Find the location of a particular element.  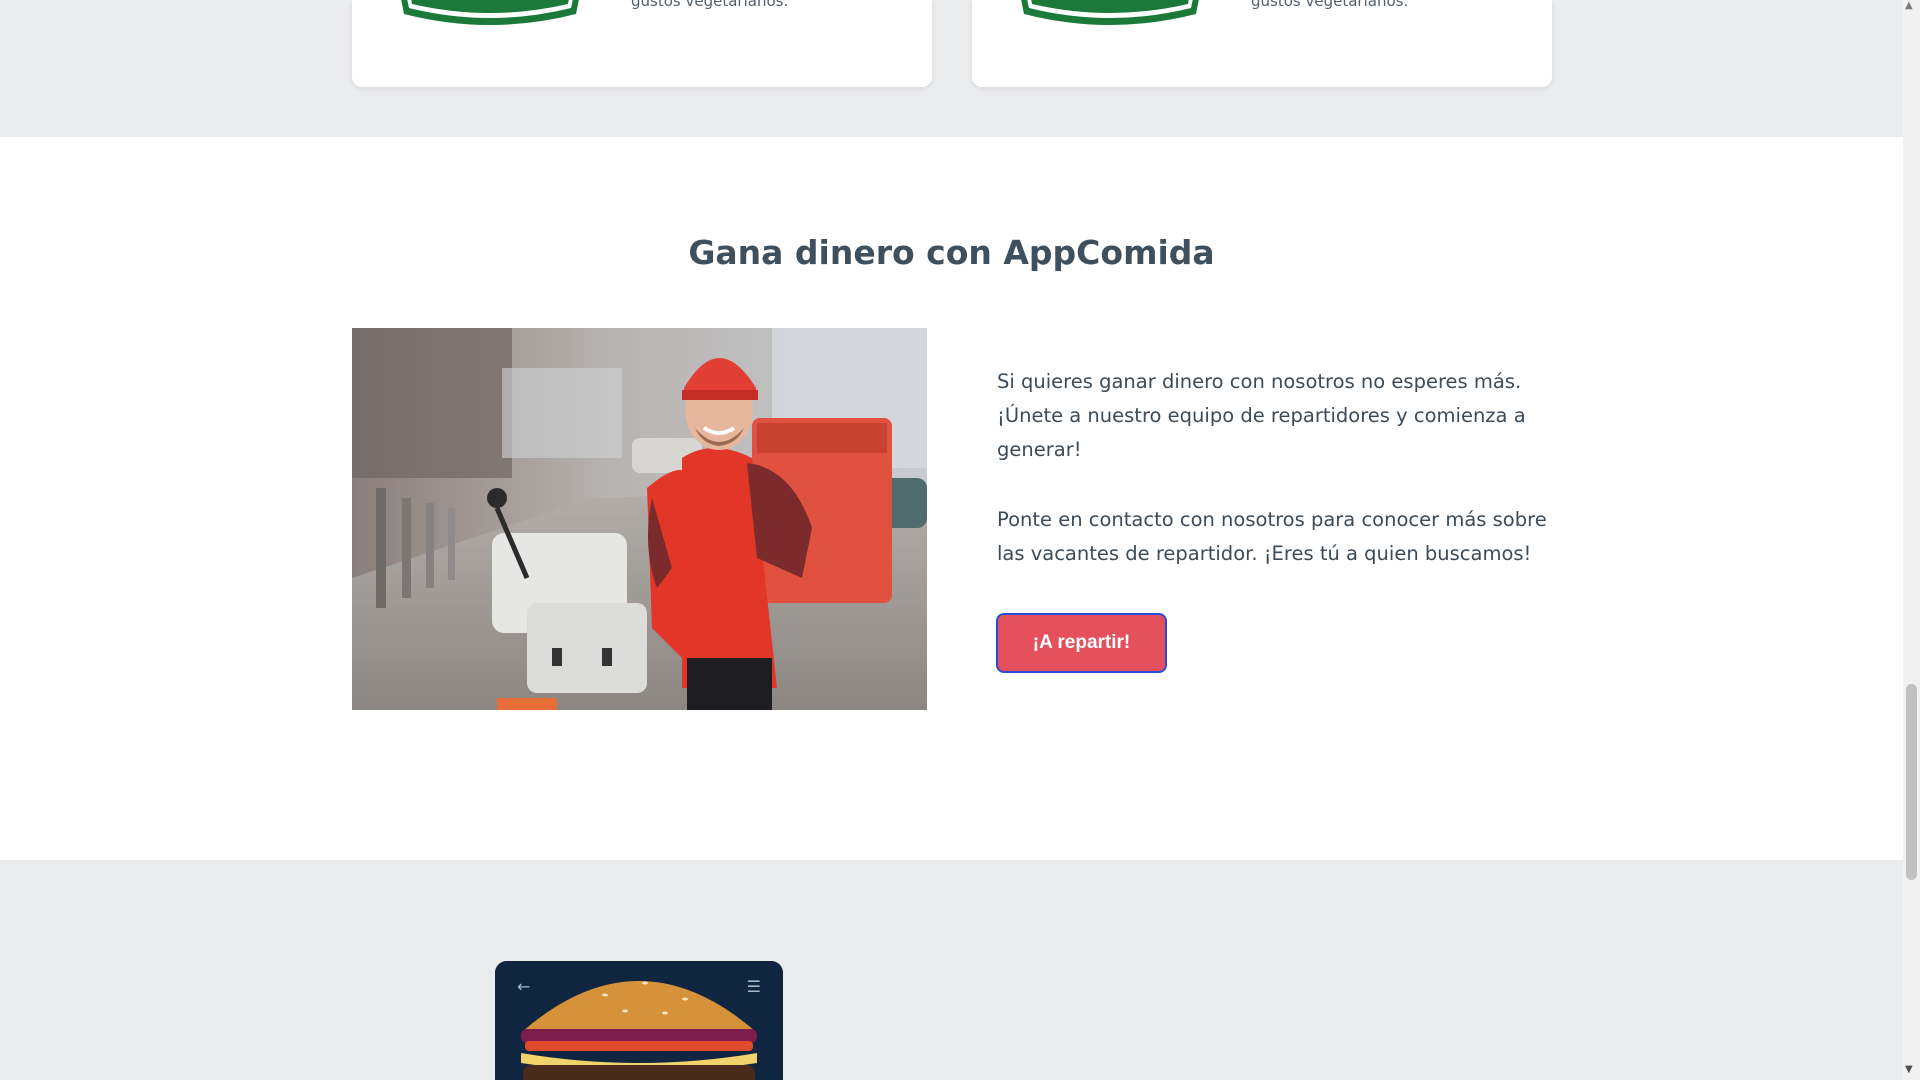

scroll-up-arrow-icon: ▲ is located at coordinates (1909, 5).